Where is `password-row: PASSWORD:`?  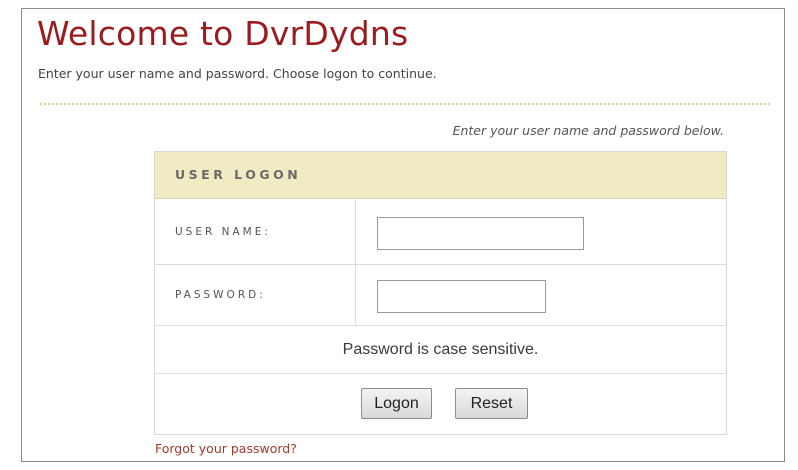 password-row: PASSWORD: is located at coordinates (440, 295).